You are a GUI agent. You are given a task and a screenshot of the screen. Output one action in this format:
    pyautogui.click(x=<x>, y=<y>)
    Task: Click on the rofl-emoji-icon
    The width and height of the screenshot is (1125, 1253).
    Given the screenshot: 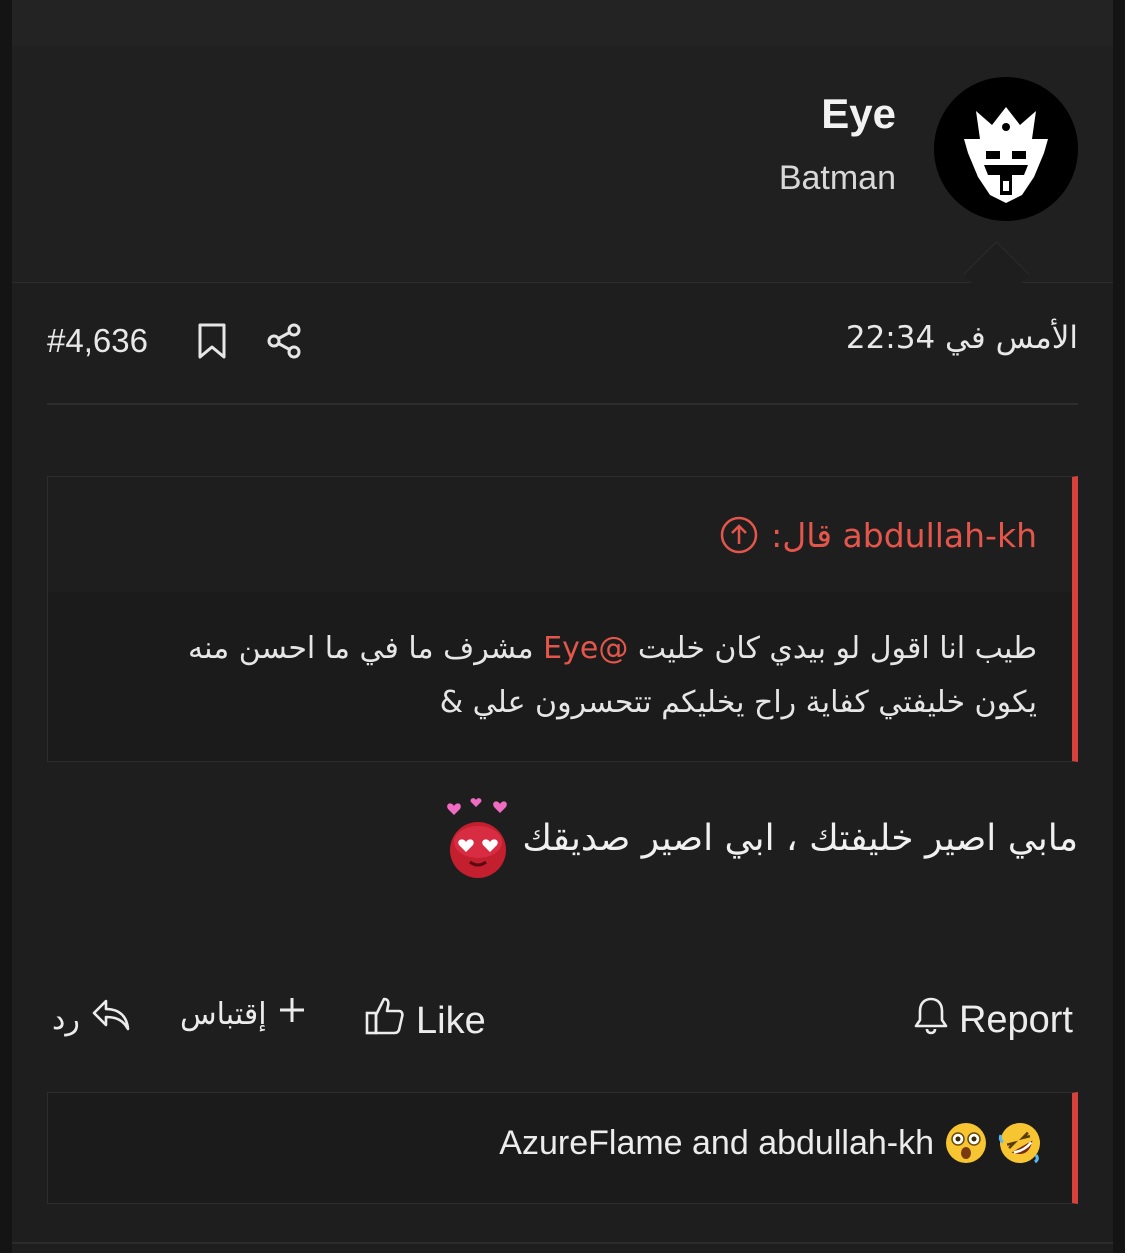 What is the action you would take?
    pyautogui.click(x=1020, y=1143)
    